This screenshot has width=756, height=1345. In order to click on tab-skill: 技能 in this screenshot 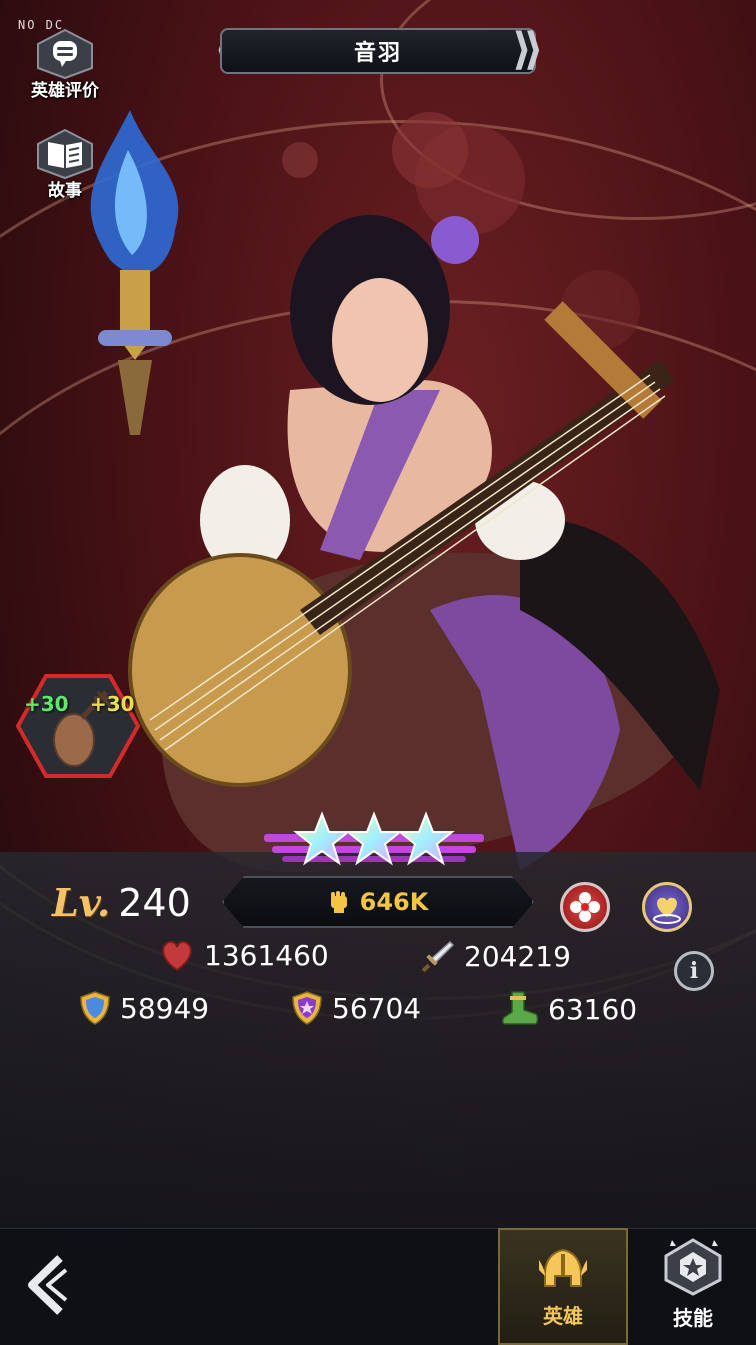, I will do `click(692, 1286)`.